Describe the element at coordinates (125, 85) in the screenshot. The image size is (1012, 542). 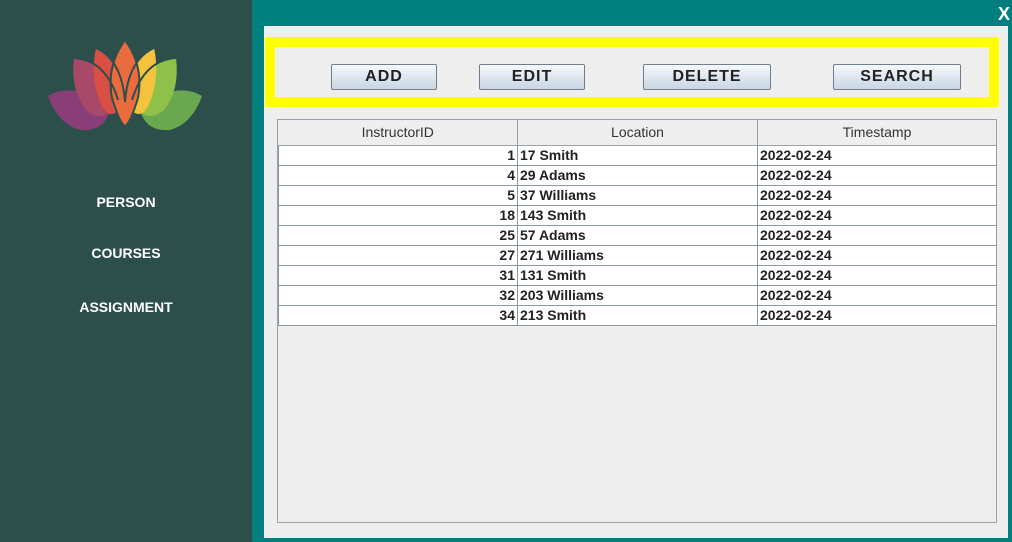
I see `lotus-logo-icon` at that location.